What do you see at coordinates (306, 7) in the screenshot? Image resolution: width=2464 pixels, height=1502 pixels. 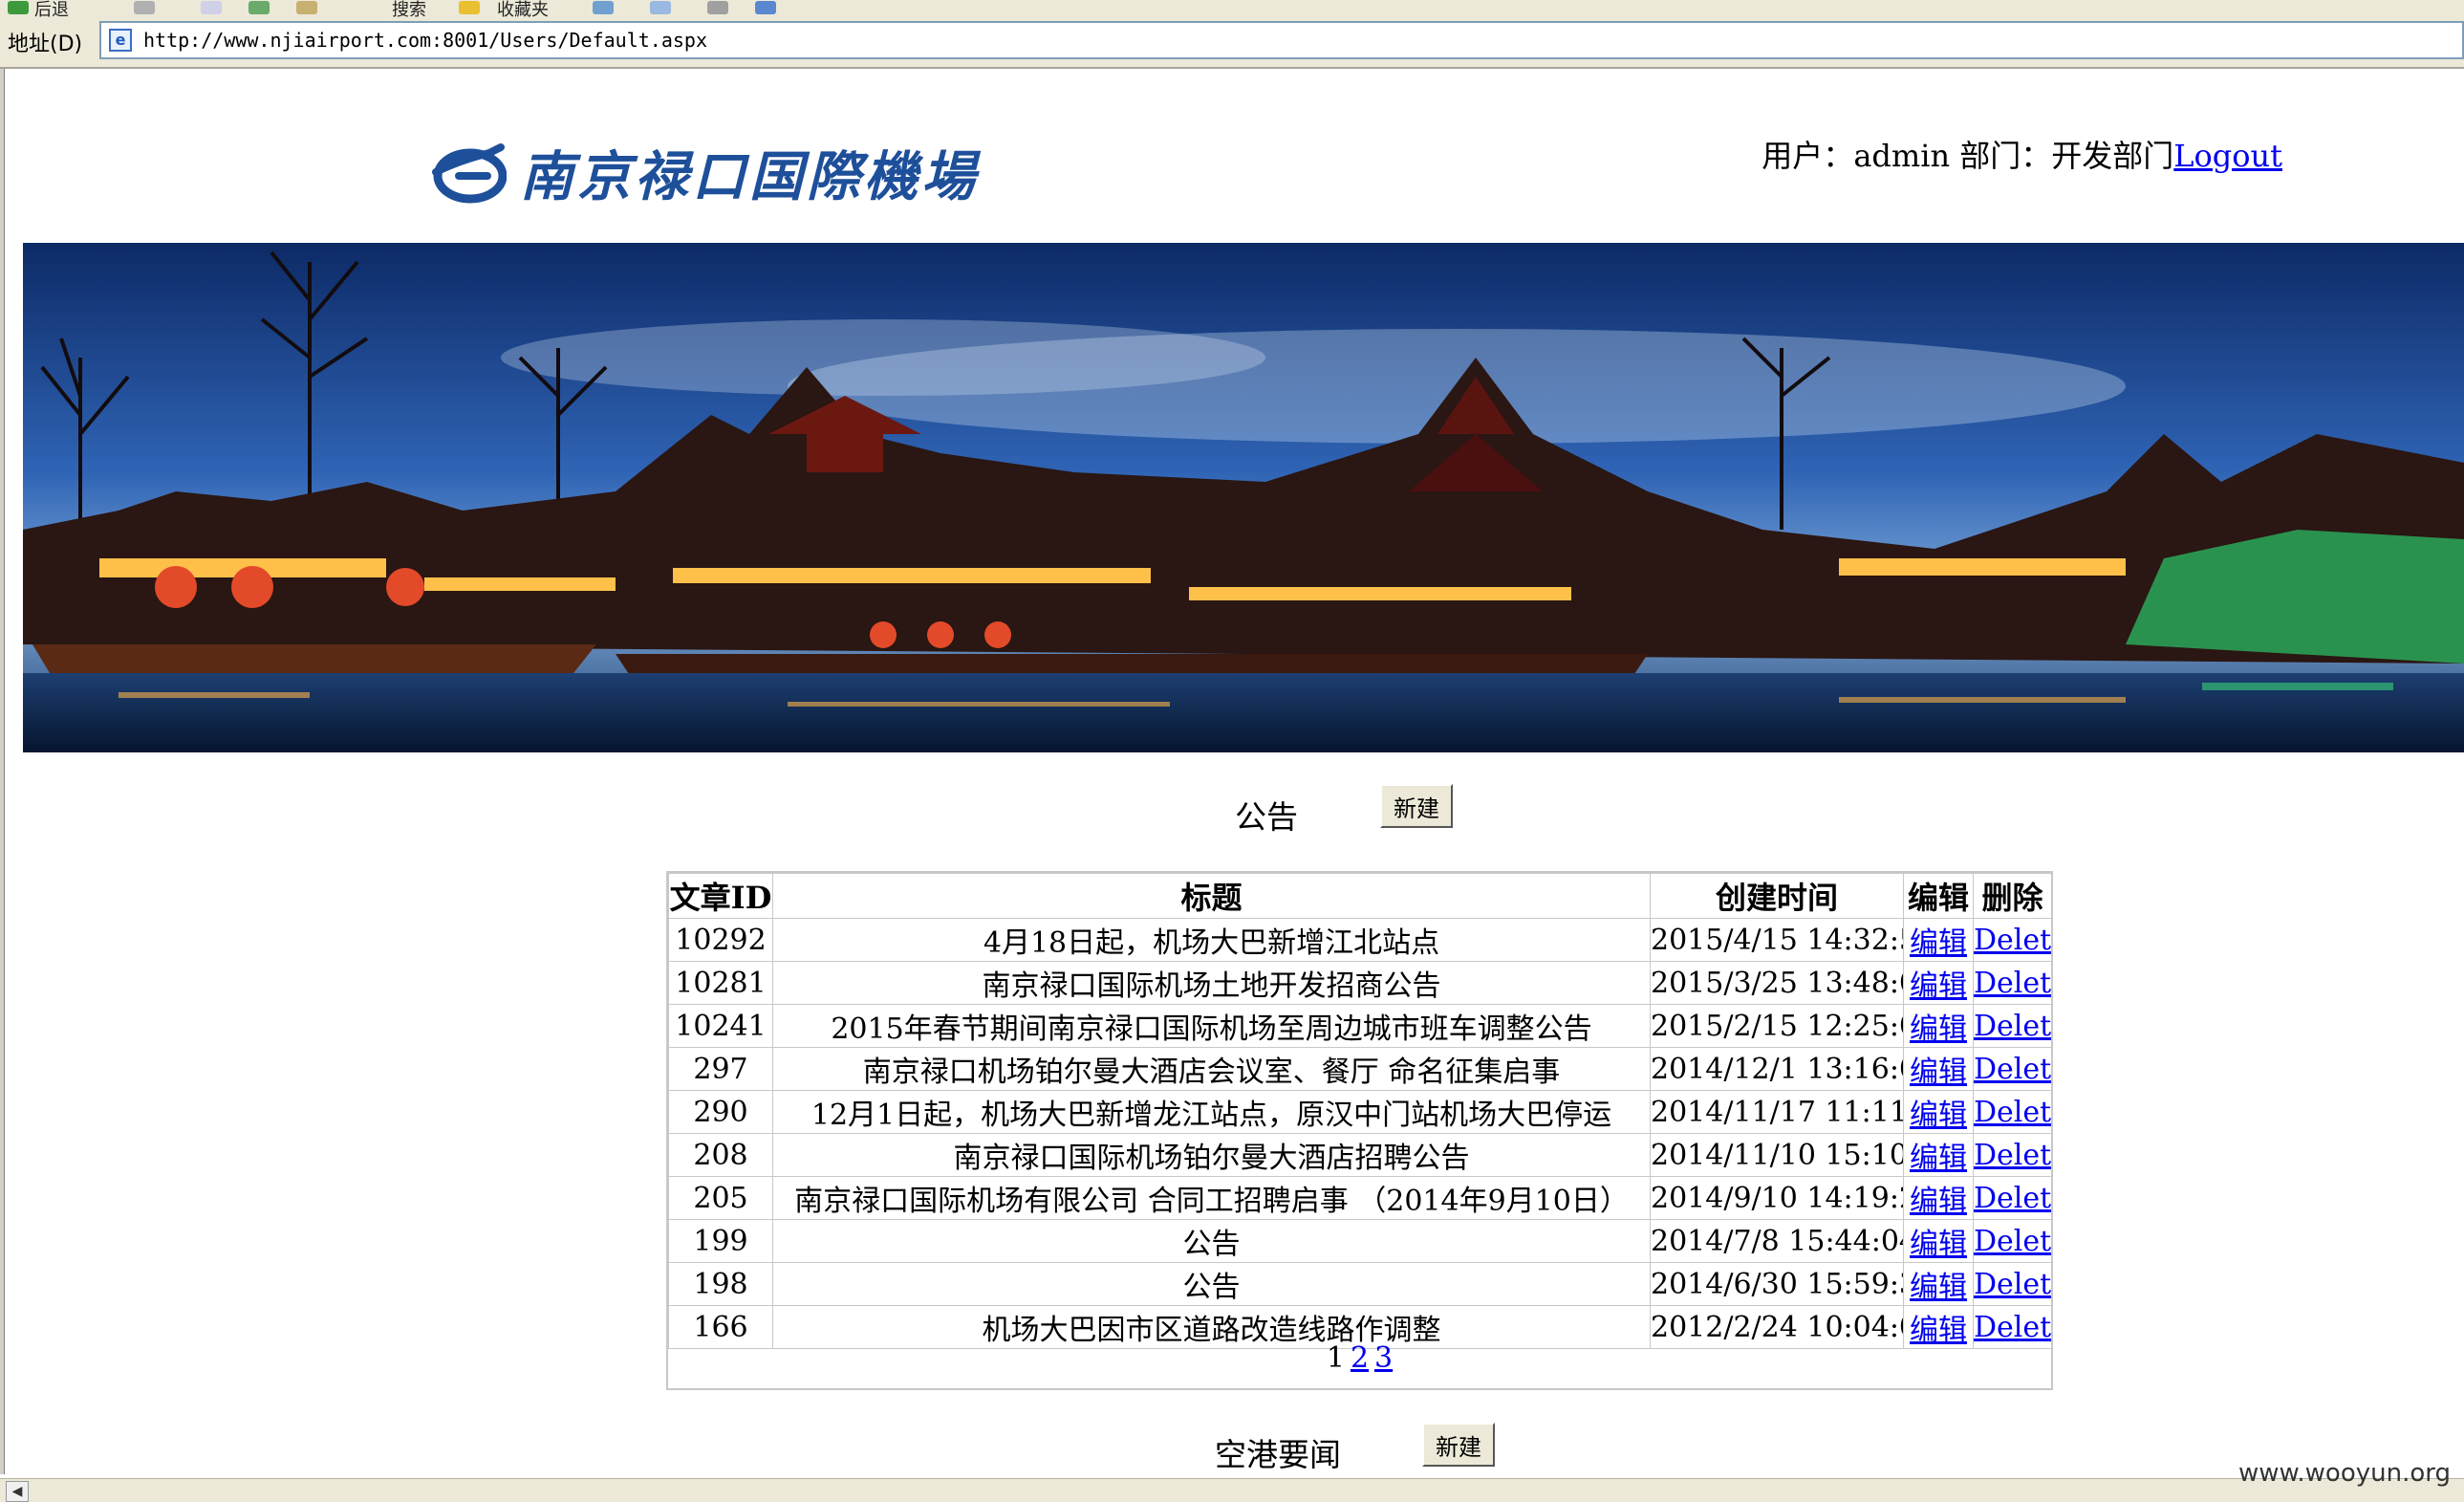 I see `home-icon` at bounding box center [306, 7].